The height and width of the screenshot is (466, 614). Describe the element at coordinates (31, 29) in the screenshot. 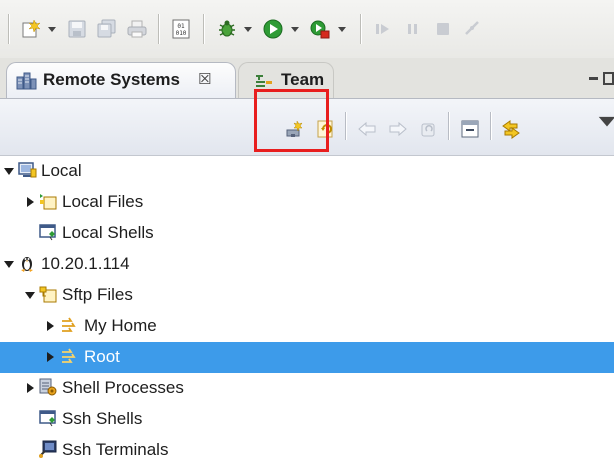

I see `new-wizard-icon` at that location.